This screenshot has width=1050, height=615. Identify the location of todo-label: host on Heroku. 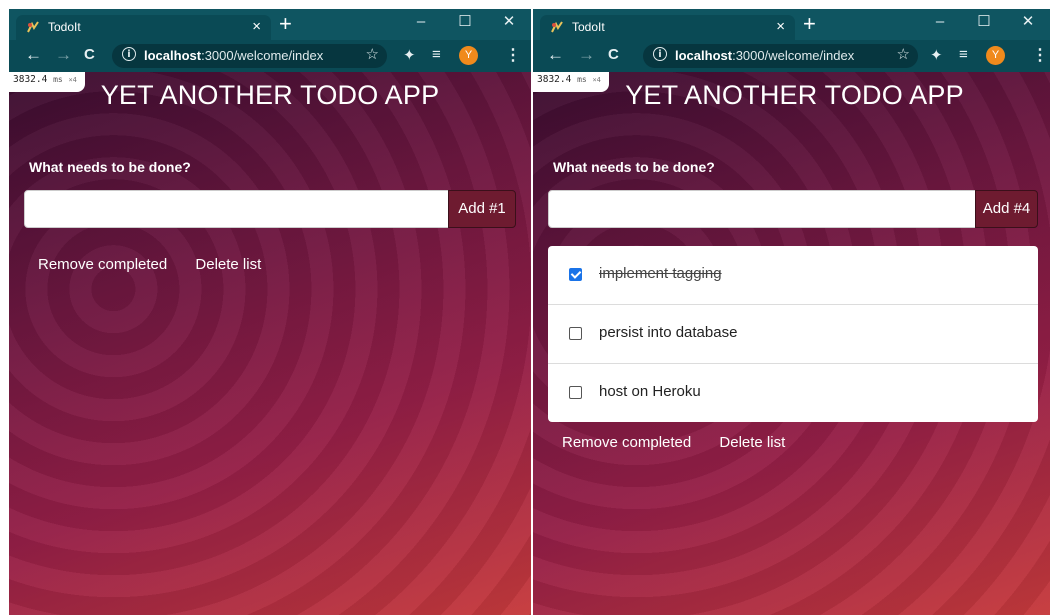
(650, 391).